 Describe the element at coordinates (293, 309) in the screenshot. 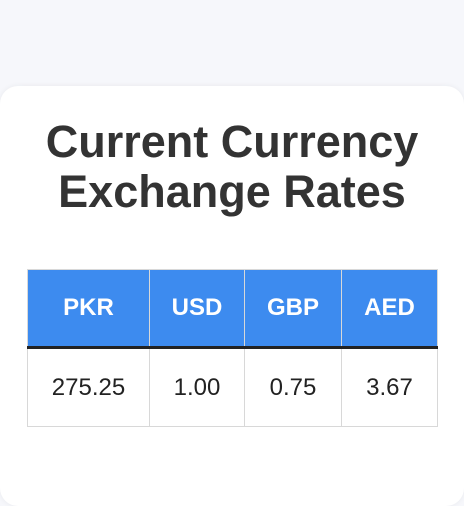

I see `column-header-gbp: GBP` at that location.